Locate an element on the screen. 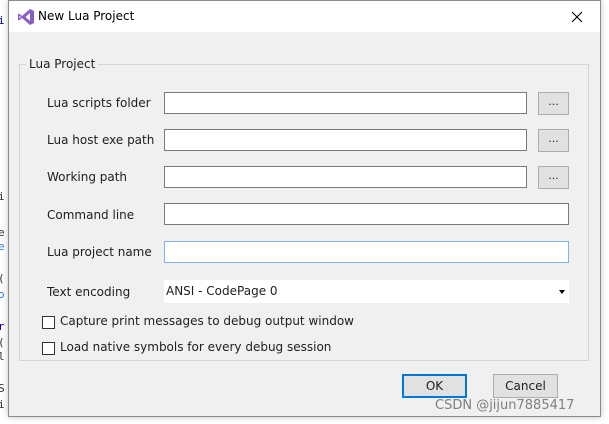 The width and height of the screenshot is (609, 424). watermark: CSDN @jijun7885417 is located at coordinates (505, 405).